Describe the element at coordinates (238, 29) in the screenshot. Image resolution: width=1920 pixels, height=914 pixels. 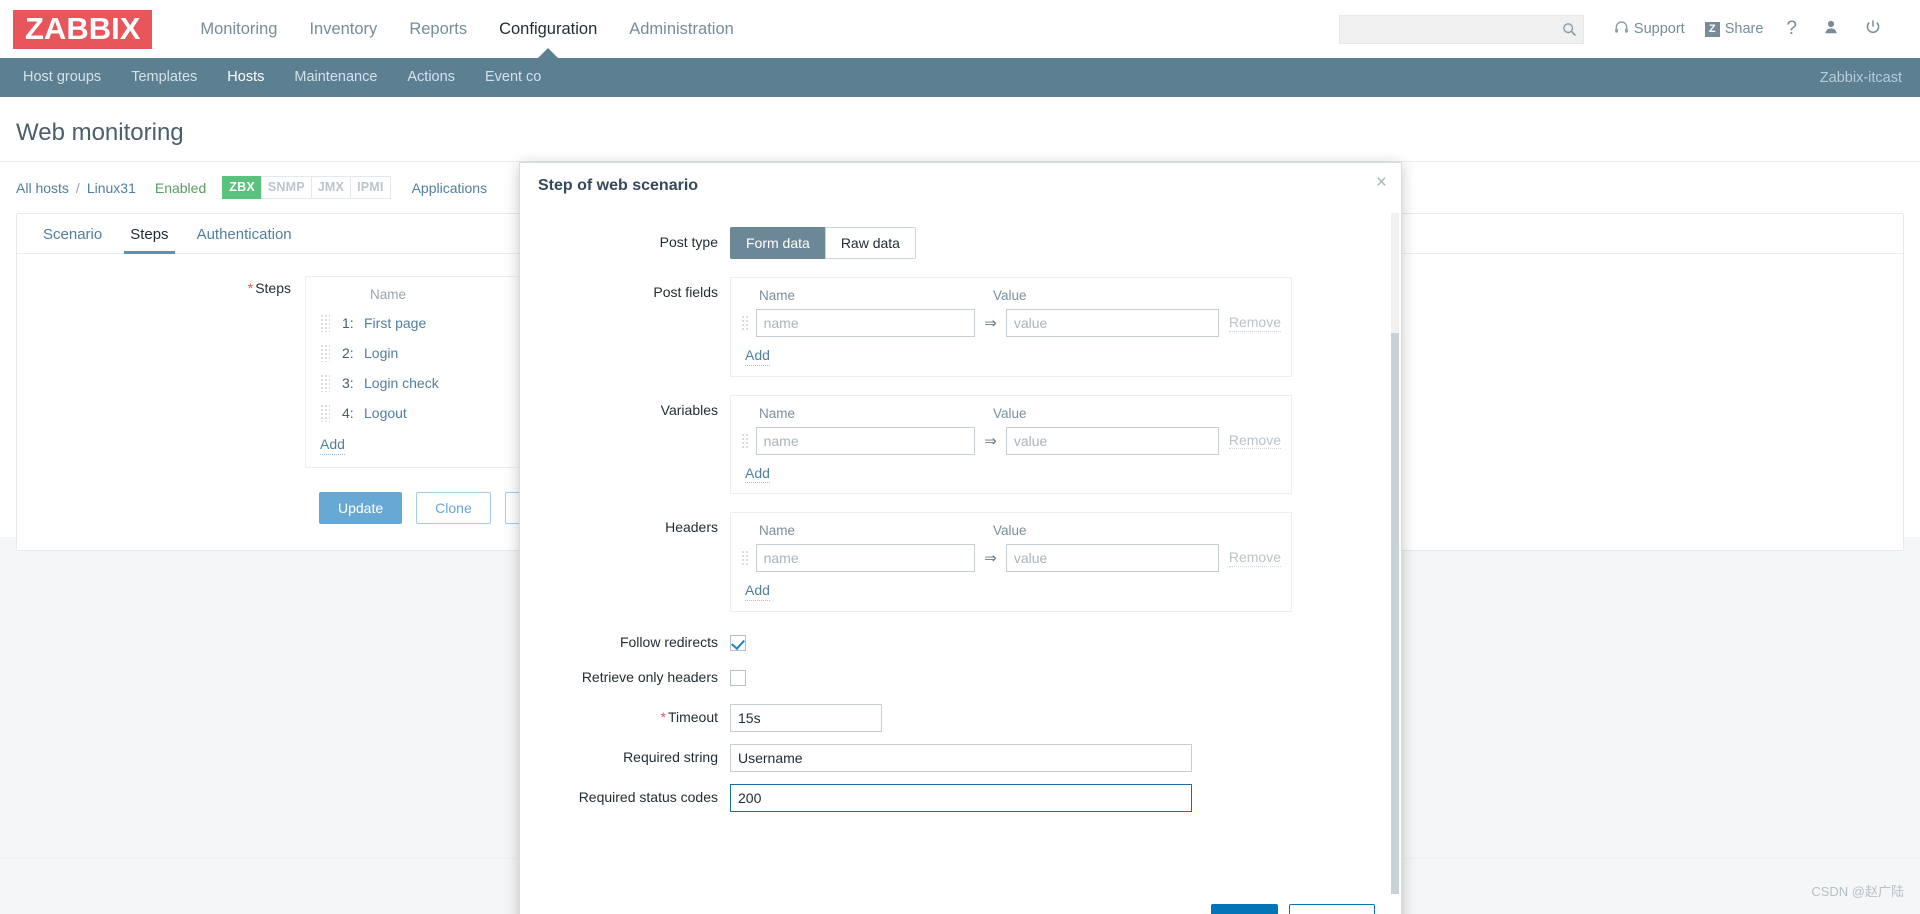
I see `menu-item-monitoring: Monitoring` at that location.